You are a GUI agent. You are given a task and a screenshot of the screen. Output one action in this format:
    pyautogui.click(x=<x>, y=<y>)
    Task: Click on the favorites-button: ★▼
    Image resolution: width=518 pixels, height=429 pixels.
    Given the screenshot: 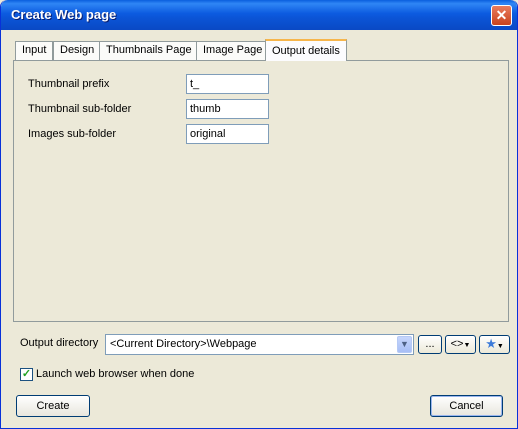 What is the action you would take?
    pyautogui.click(x=494, y=344)
    